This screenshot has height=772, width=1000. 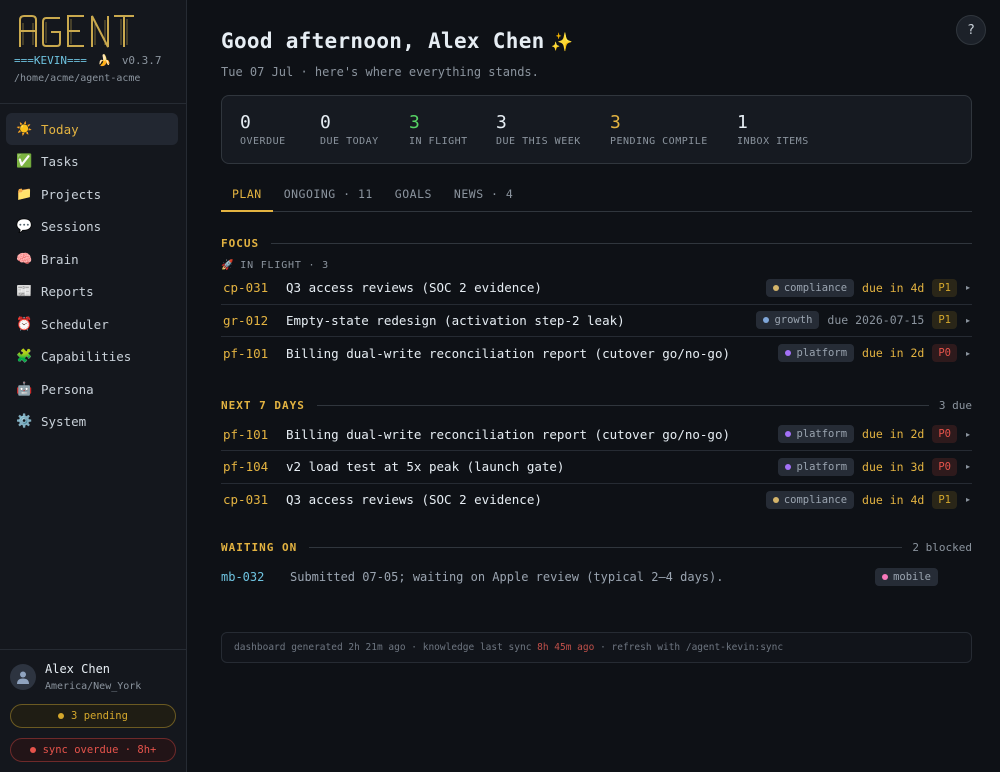 I want to click on pending-dot-icon, so click(x=61, y=716).